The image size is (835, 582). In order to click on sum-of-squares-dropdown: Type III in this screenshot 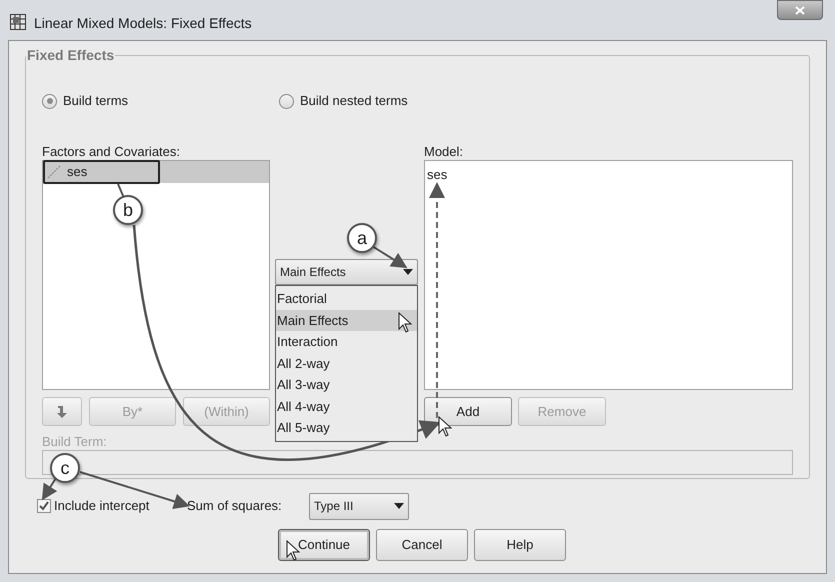, I will do `click(359, 506)`.